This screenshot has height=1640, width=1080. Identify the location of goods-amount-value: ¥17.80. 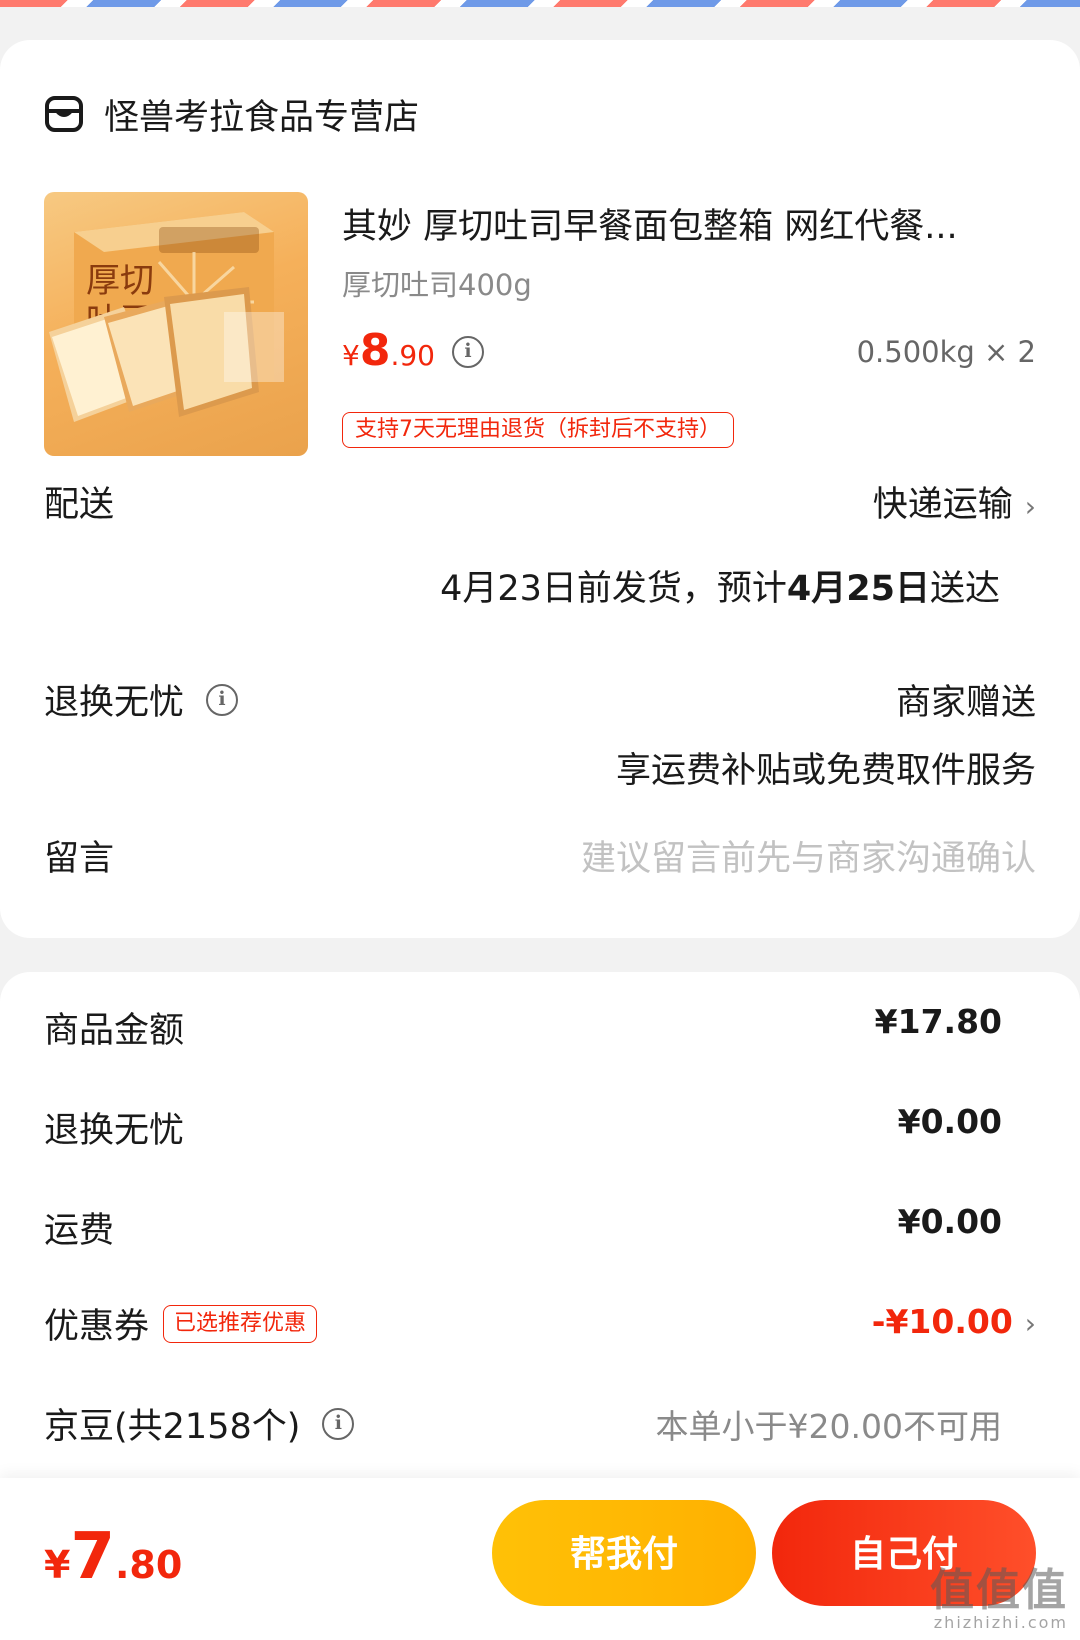
(938, 1021).